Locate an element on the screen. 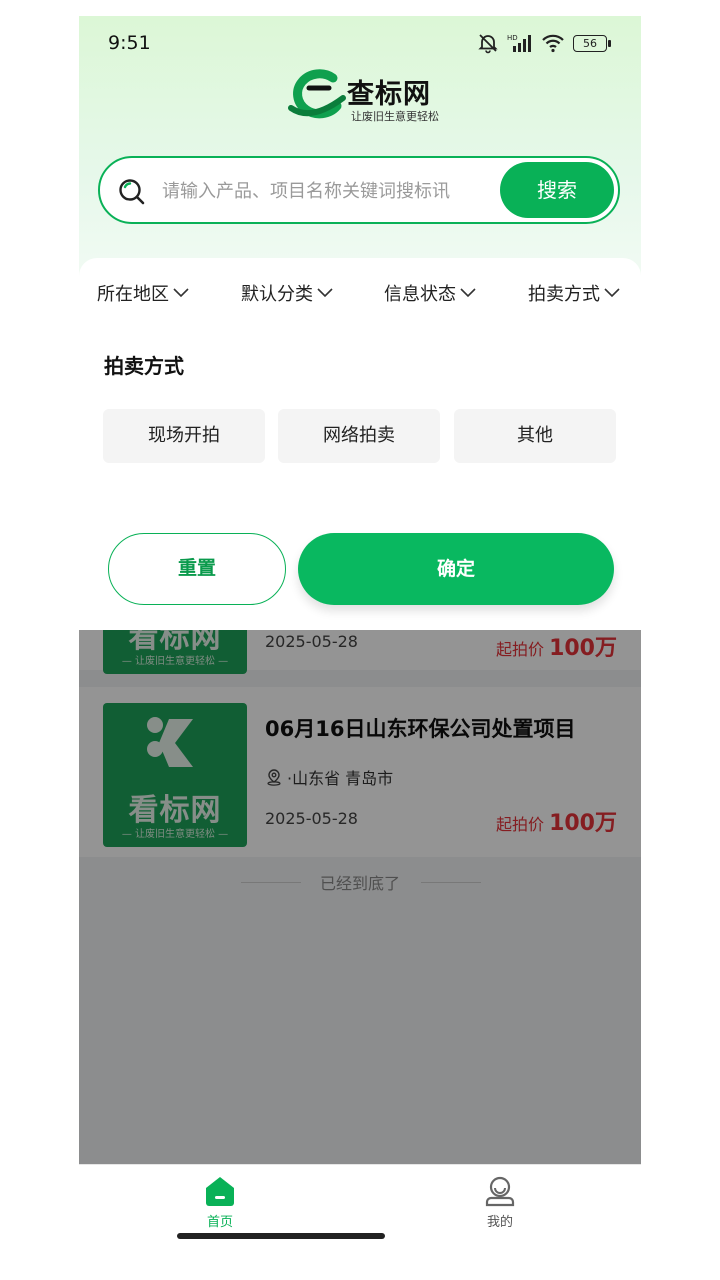 Image resolution: width=720 pixels, height=1280 pixels. filter-tab-region: 所在地区 is located at coordinates (143, 293).